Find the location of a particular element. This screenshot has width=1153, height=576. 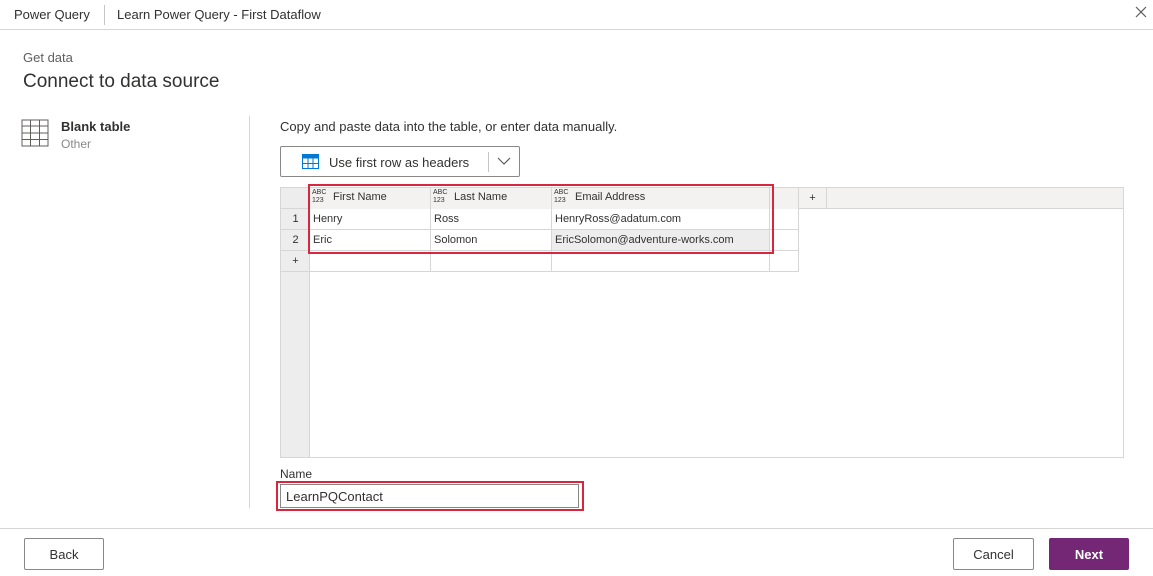

column-header-label: First Name is located at coordinates (360, 197).